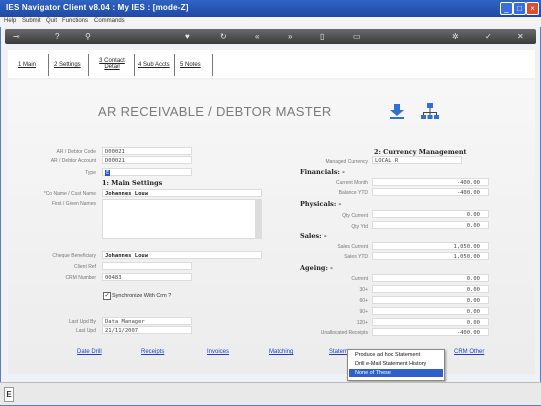  What do you see at coordinates (270, 393) in the screenshot?
I see `status-bar: E` at bounding box center [270, 393].